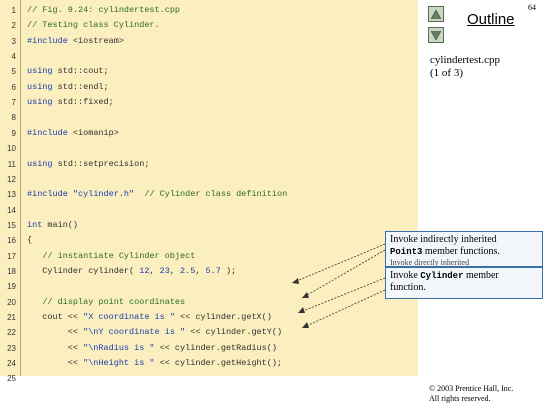 Image resolution: width=550 pixels, height=412 pixels. Describe the element at coordinates (408, 287) in the screenshot. I see `callout-line: function.` at that location.